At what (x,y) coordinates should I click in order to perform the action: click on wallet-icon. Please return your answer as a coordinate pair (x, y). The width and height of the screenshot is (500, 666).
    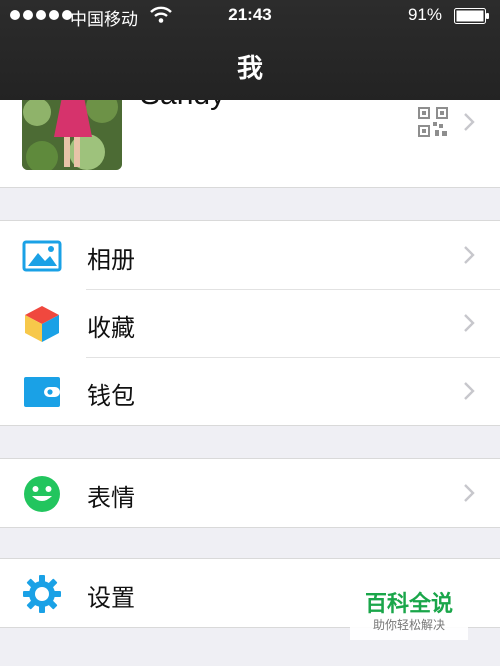
    Looking at the image, I should click on (42, 392).